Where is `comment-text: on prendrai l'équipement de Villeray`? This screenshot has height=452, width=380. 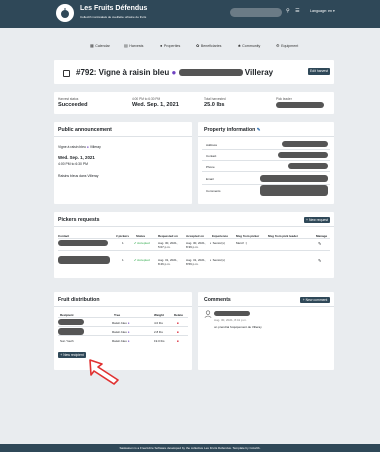 comment-text: on prendrai l'équipement de Villeray is located at coordinates (238, 327).